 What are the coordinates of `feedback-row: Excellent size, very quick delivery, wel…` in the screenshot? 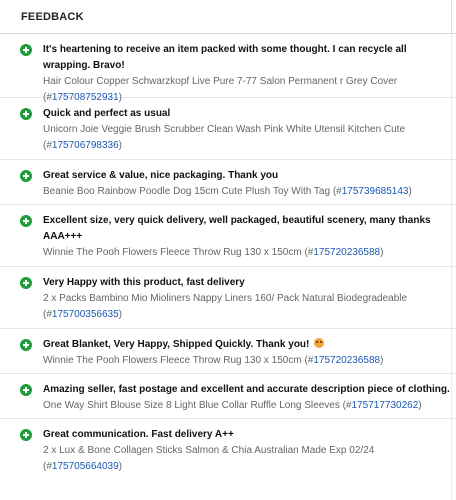 It's located at (228, 236).